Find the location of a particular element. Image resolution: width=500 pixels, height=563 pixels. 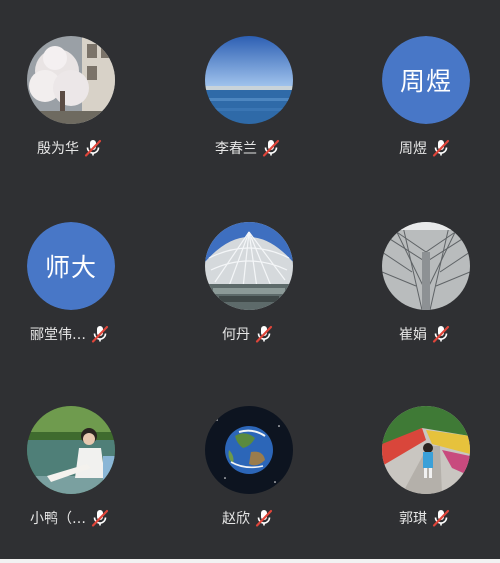

child-flowers-photo is located at coordinates (426, 450).